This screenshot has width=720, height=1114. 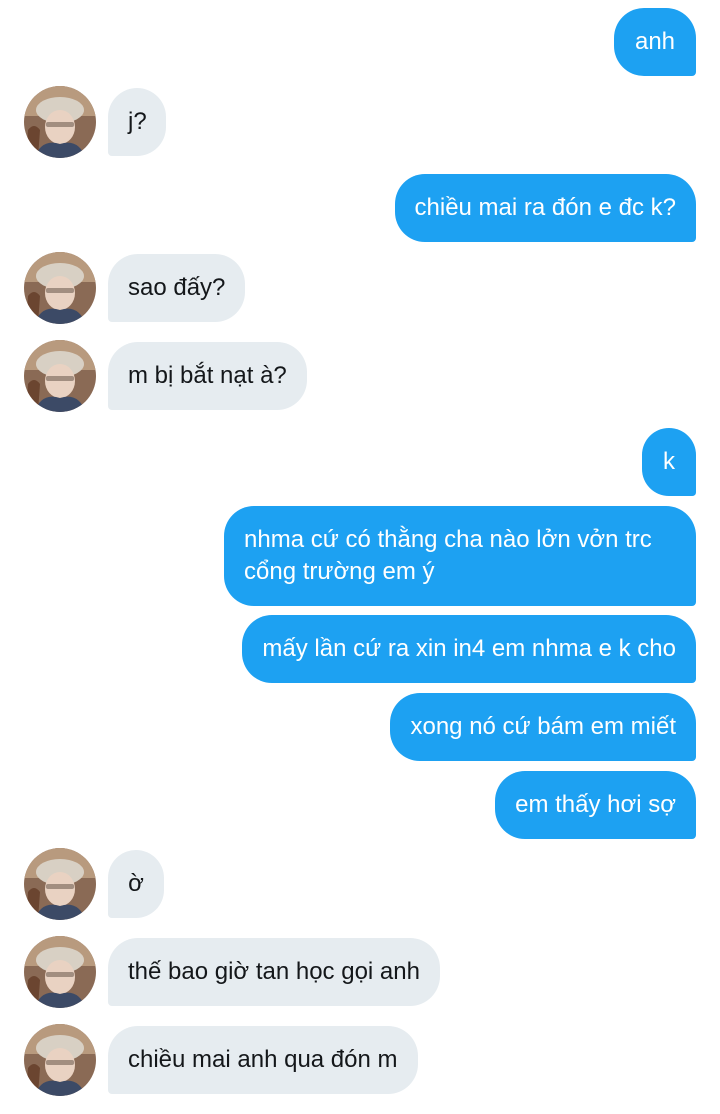 I want to click on message-bubble-outgoing: k, so click(x=669, y=462).